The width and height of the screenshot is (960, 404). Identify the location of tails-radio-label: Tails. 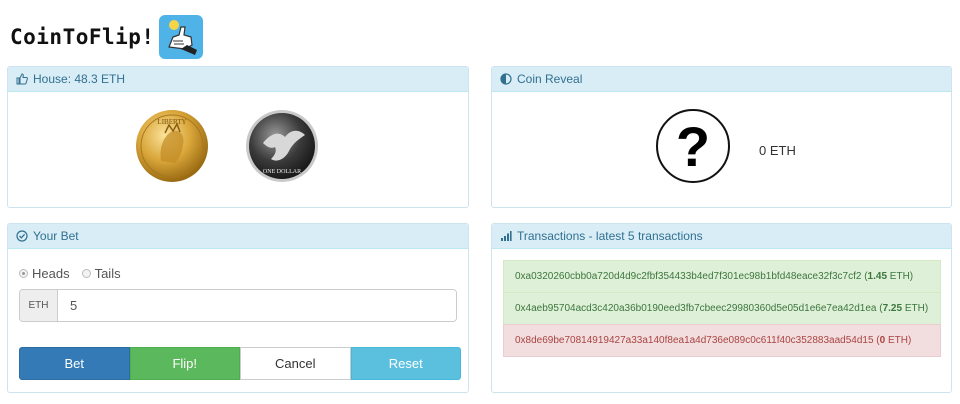
(108, 273).